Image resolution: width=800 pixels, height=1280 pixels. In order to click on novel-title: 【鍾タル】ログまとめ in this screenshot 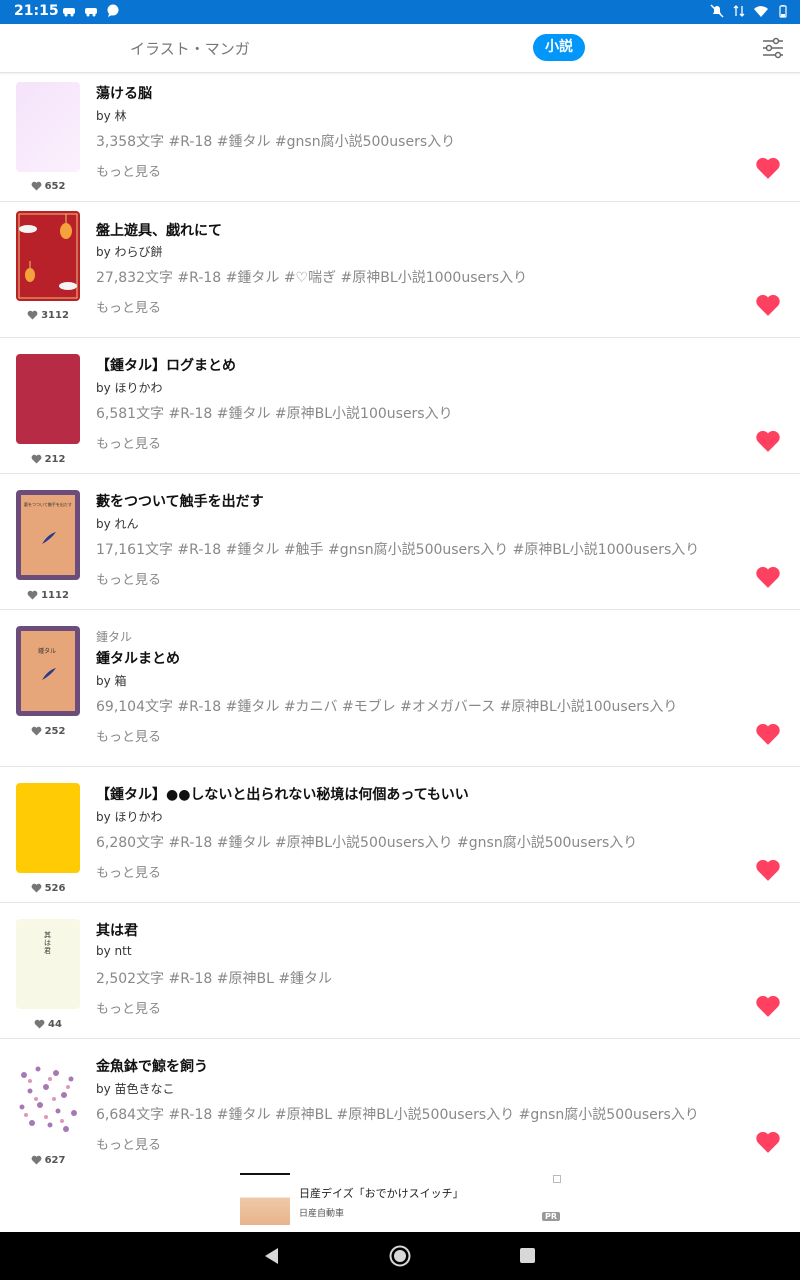, I will do `click(166, 365)`.